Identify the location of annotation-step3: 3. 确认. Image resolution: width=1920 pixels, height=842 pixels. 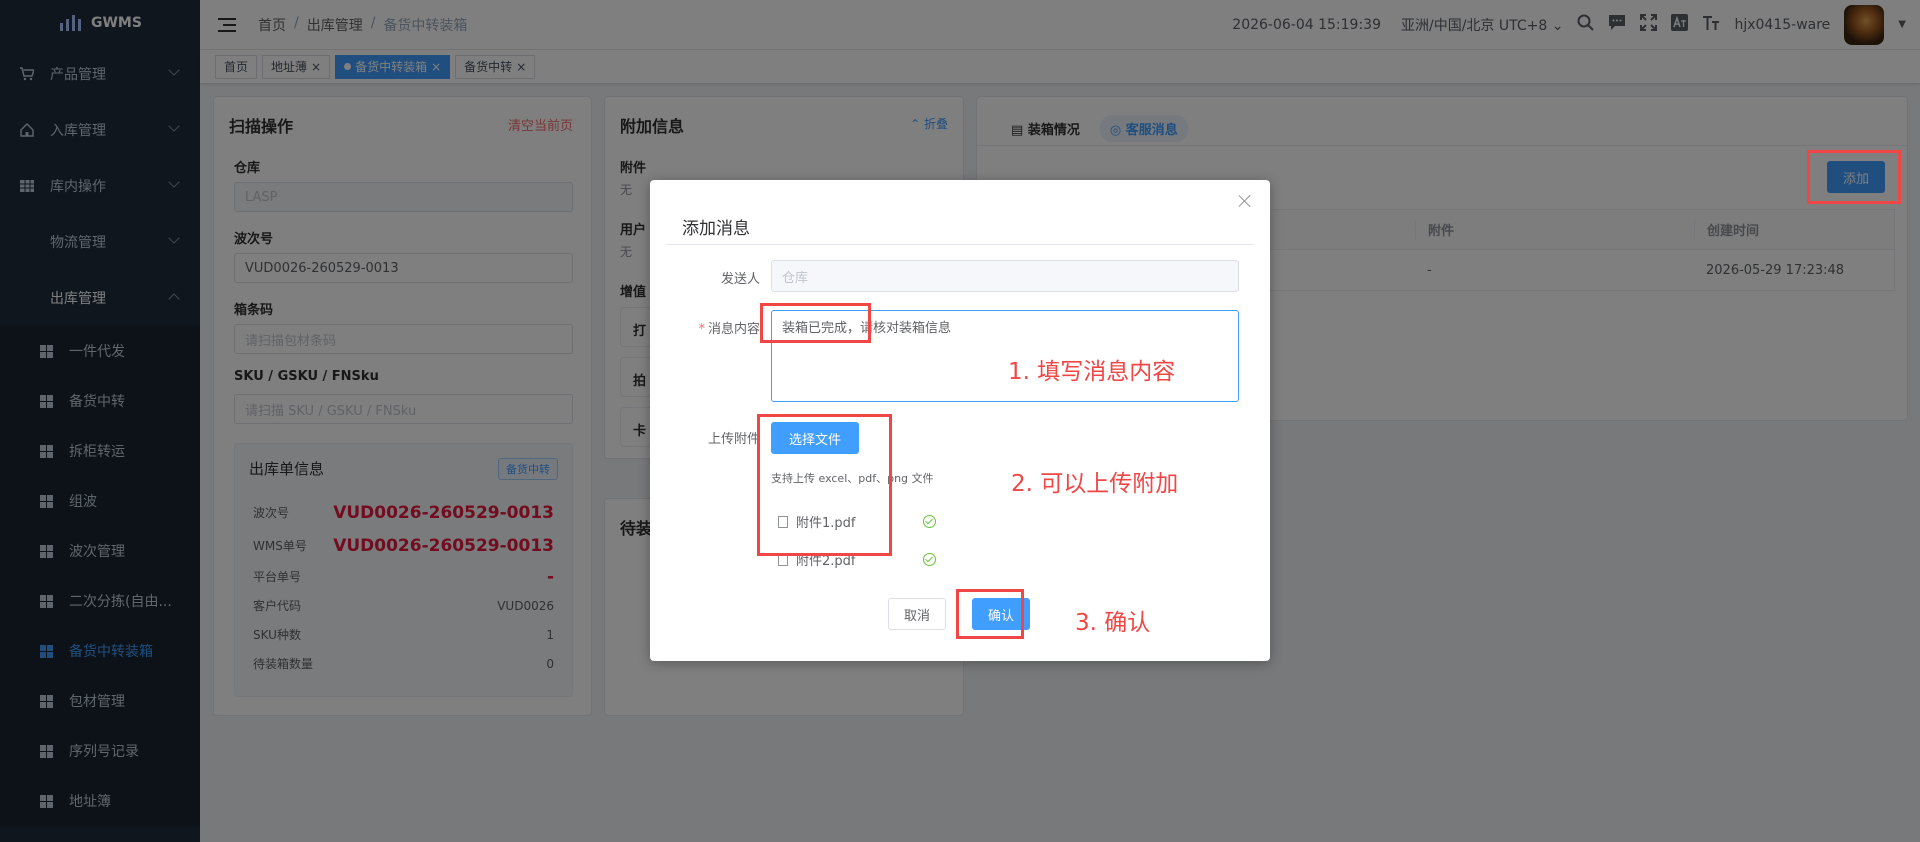
(1113, 623).